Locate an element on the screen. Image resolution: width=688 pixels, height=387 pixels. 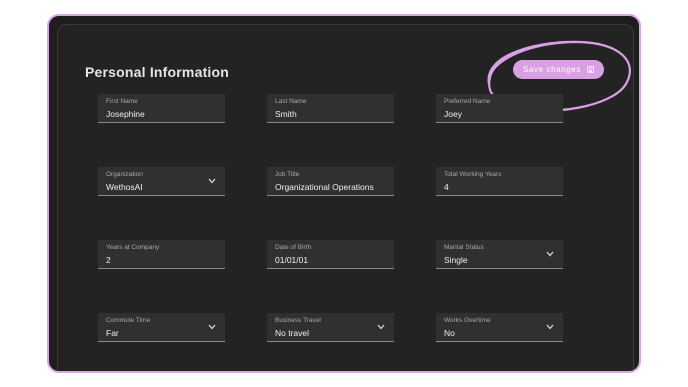
field-label: Preferred Name is located at coordinates (467, 101).